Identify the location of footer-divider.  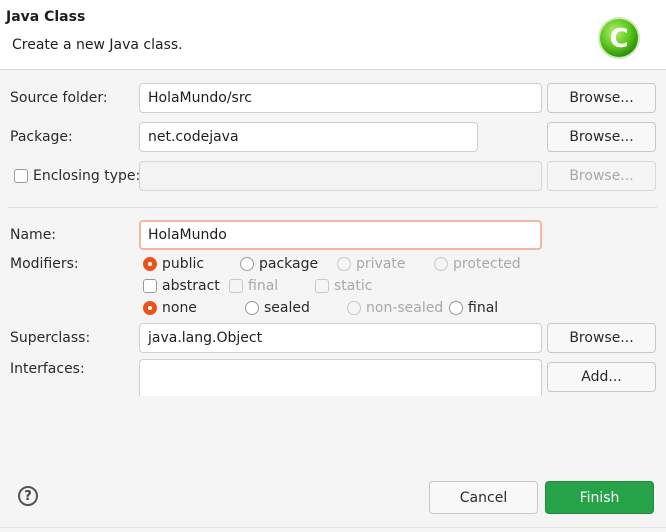
(333, 527).